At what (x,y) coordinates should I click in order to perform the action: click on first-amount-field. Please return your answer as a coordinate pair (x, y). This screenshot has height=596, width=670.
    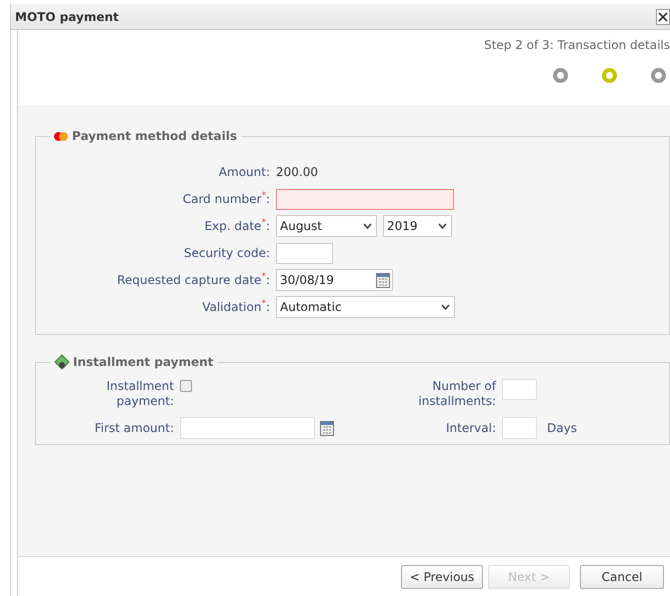
    Looking at the image, I should click on (247, 428).